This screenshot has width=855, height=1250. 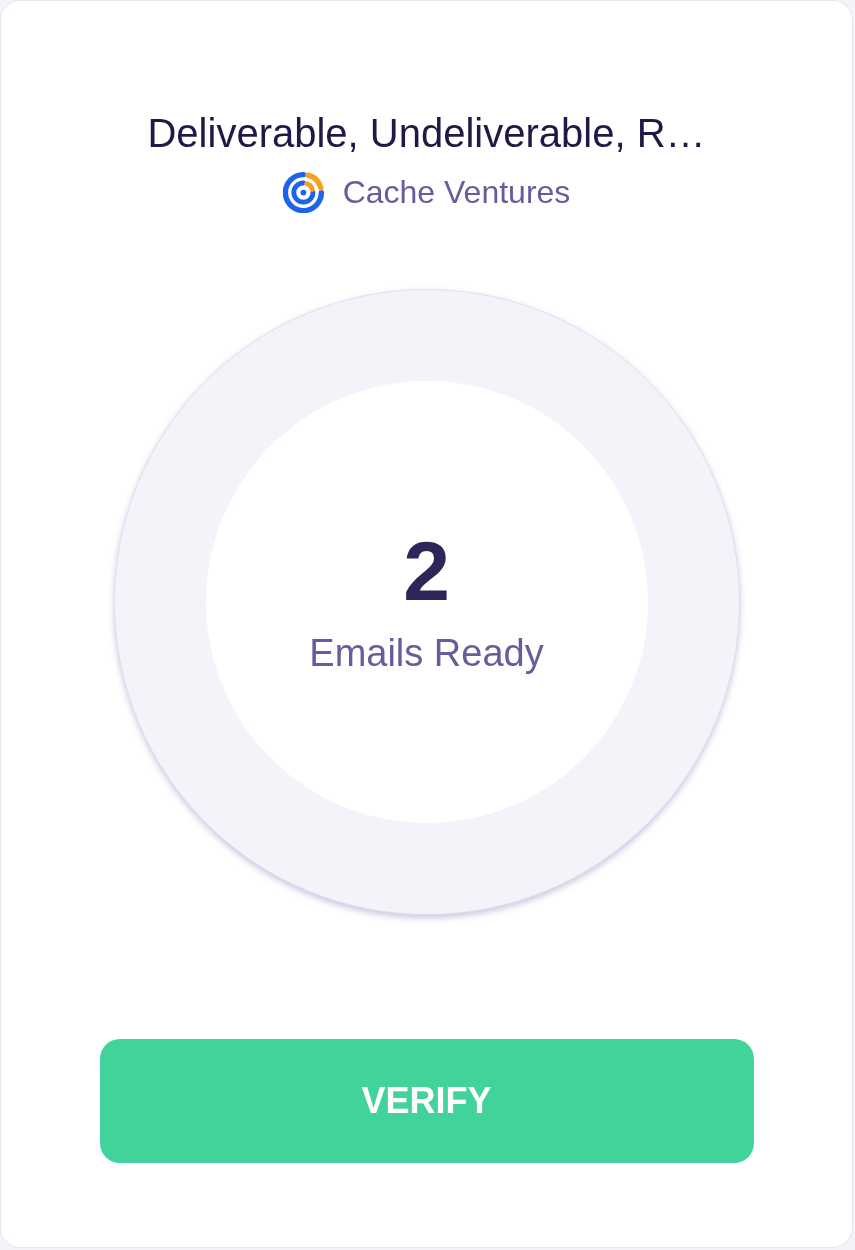 What do you see at coordinates (303, 192) in the screenshot?
I see `rings-logo-icon` at bounding box center [303, 192].